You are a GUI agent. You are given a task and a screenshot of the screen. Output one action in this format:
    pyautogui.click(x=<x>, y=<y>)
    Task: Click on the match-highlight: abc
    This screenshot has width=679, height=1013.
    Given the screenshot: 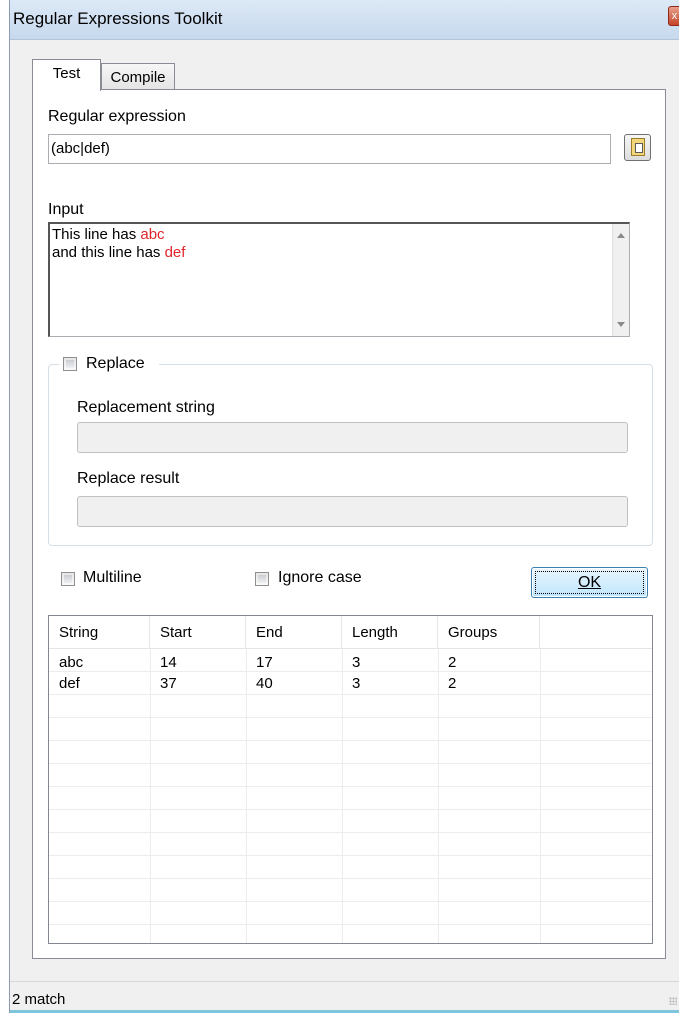 What is the action you would take?
    pyautogui.click(x=152, y=234)
    